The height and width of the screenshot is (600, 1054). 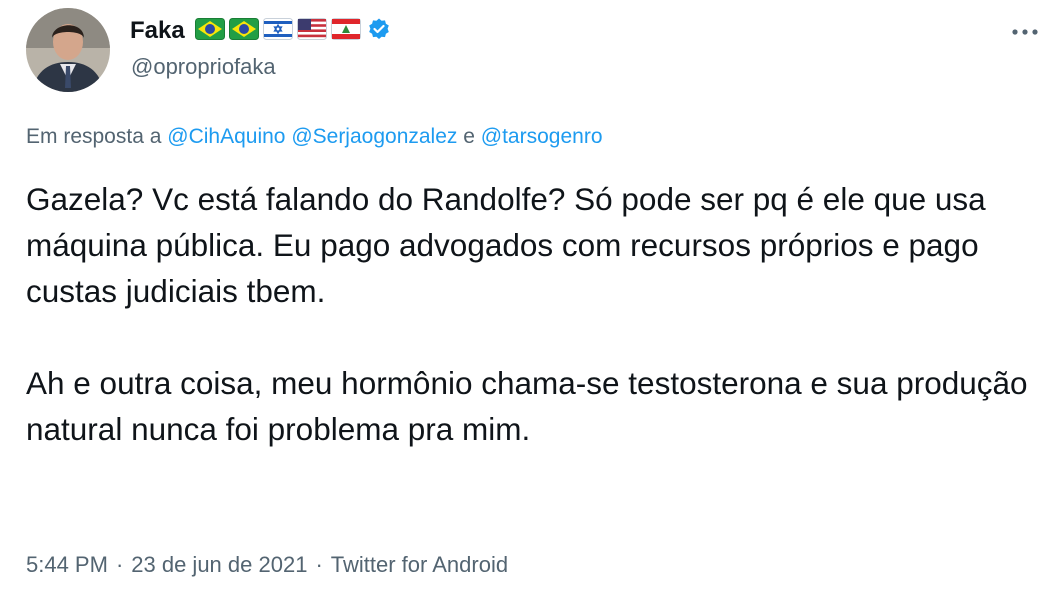 What do you see at coordinates (219, 564) in the screenshot?
I see `tweet-date: 23 de jun de 2021` at bounding box center [219, 564].